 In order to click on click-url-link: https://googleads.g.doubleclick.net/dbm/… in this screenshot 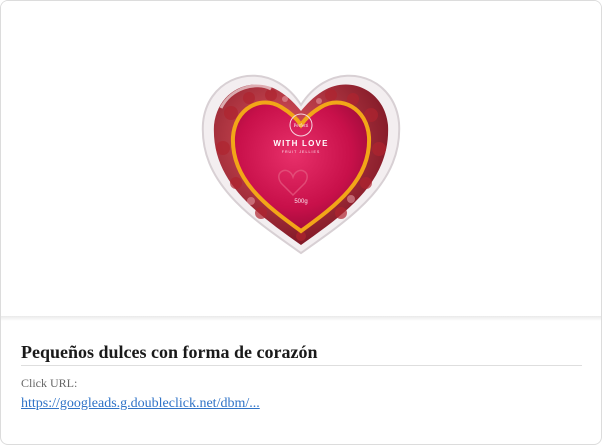, I will do `click(140, 404)`.